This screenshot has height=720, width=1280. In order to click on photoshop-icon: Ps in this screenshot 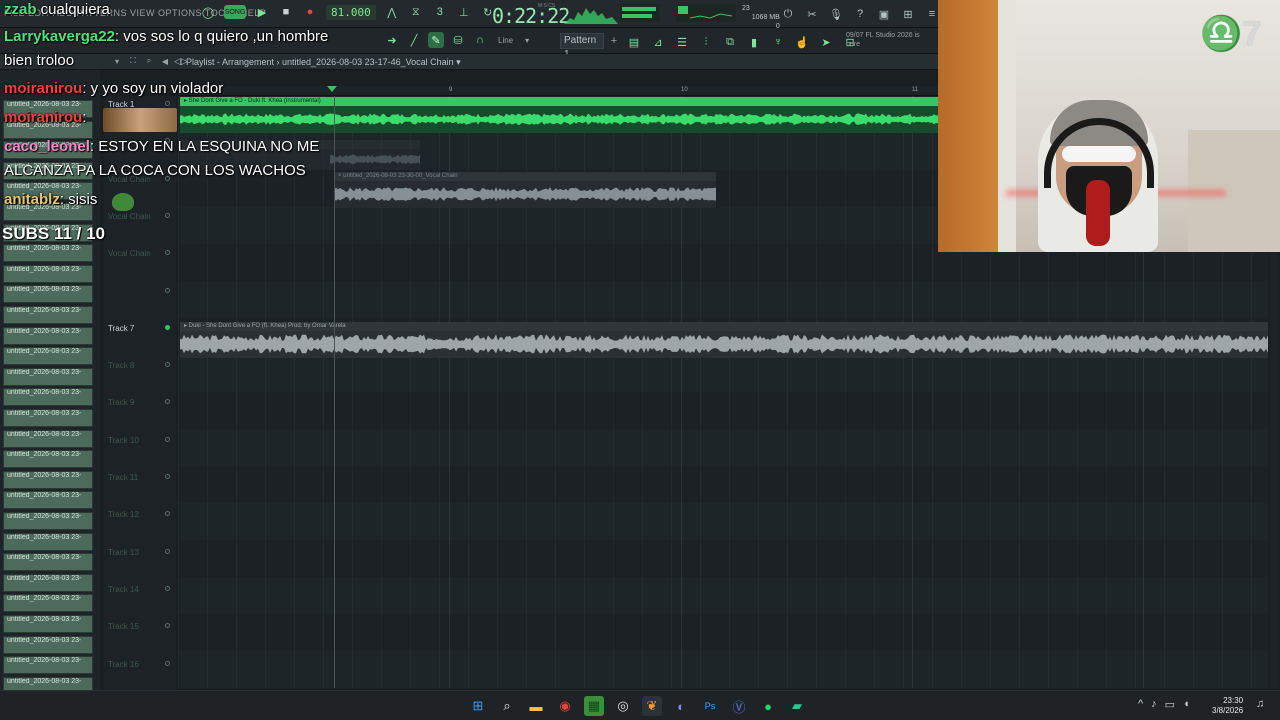, I will do `click(710, 706)`.